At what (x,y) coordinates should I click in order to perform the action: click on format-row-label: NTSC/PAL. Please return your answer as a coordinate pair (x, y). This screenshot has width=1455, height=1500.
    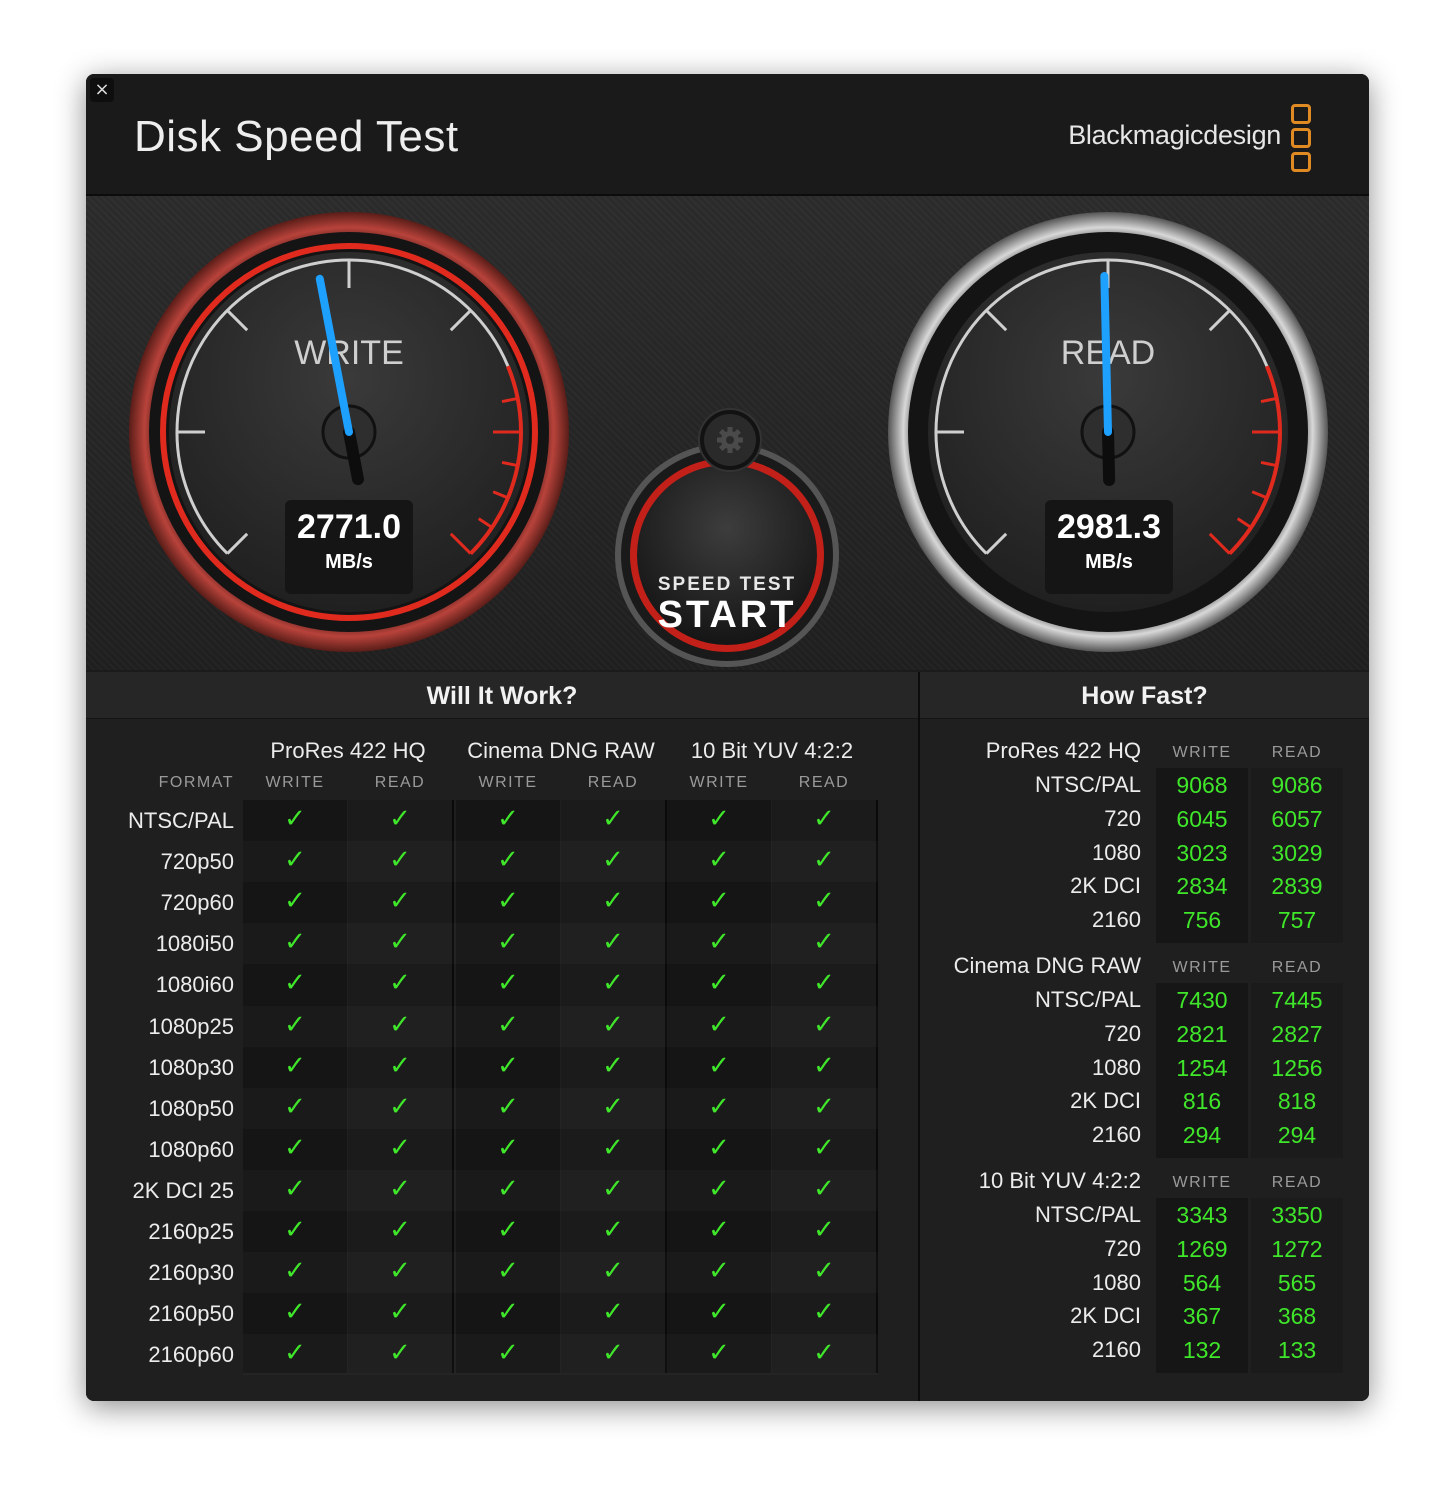
    Looking at the image, I should click on (181, 820).